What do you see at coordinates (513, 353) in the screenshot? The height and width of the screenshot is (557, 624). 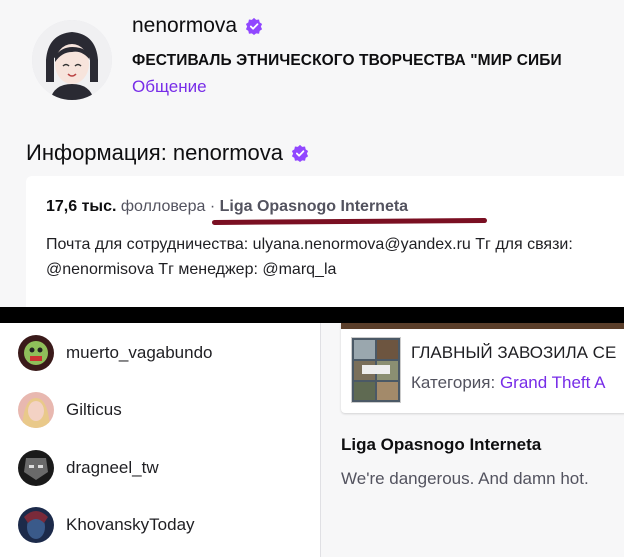 I see `video-title: ГЛАВНЫЙ ЗАВОЗИЛА СЕ` at bounding box center [513, 353].